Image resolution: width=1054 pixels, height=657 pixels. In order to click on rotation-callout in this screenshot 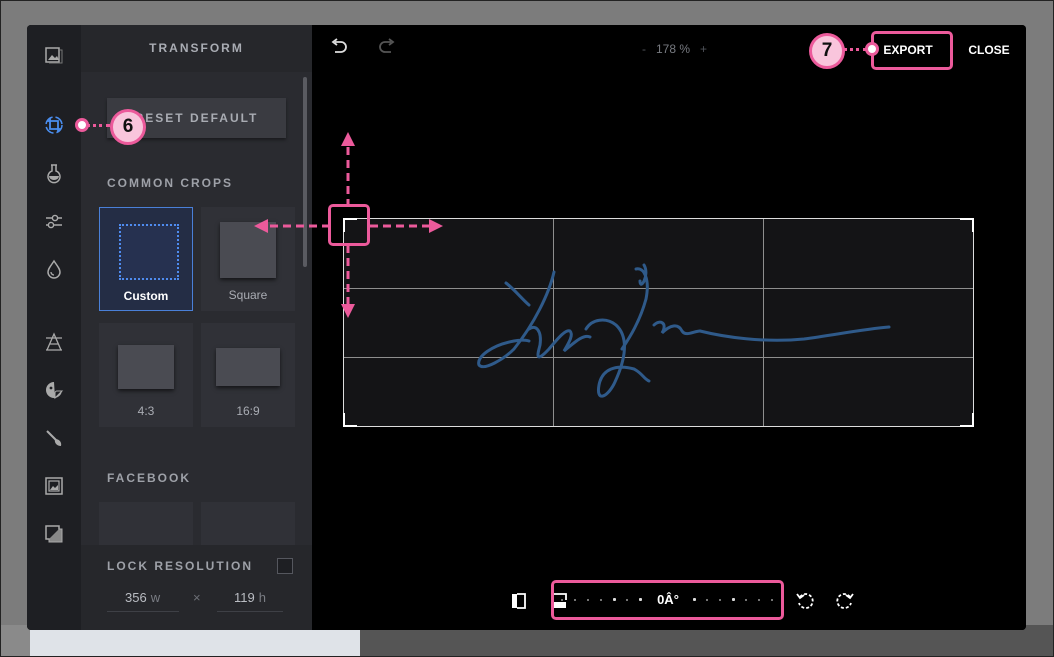, I will do `click(667, 600)`.